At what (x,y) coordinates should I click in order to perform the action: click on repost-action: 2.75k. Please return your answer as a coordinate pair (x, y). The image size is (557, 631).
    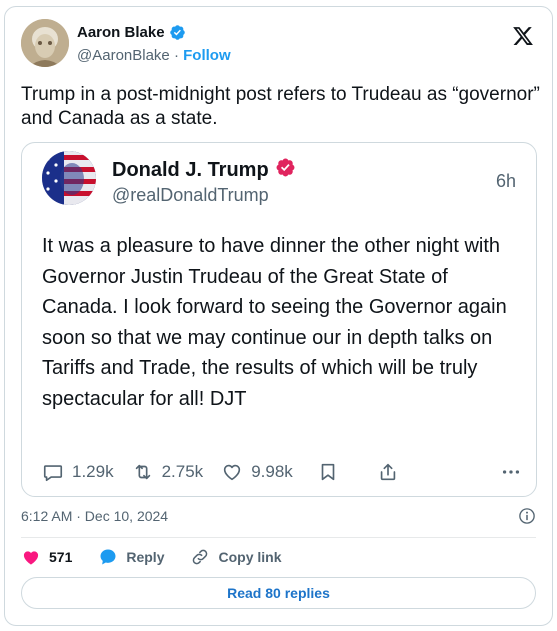
    Looking at the image, I should click on (168, 472).